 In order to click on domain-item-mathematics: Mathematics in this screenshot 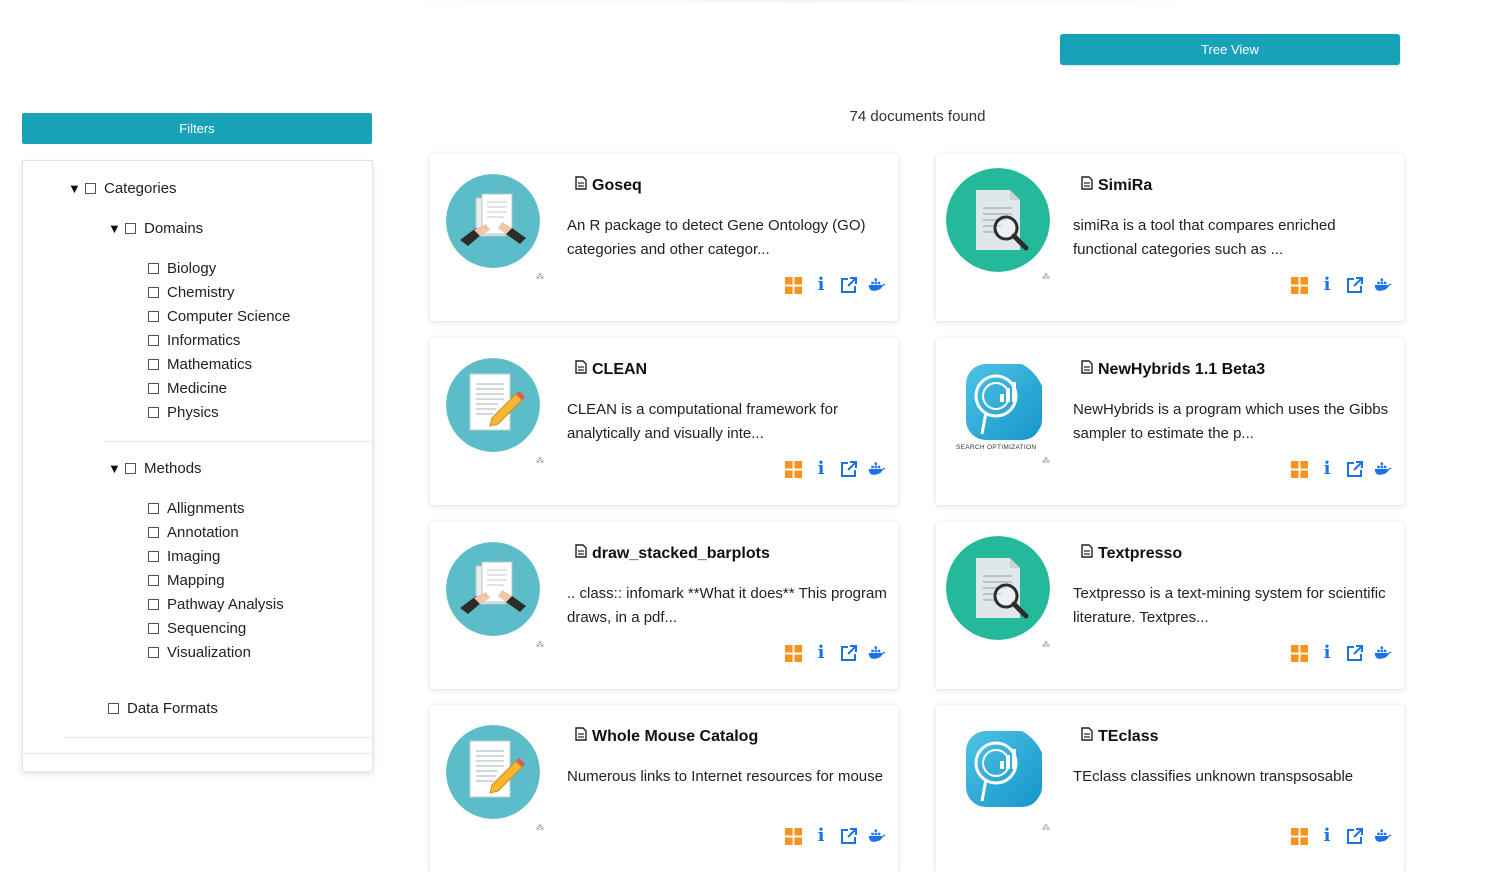, I will do `click(200, 364)`.